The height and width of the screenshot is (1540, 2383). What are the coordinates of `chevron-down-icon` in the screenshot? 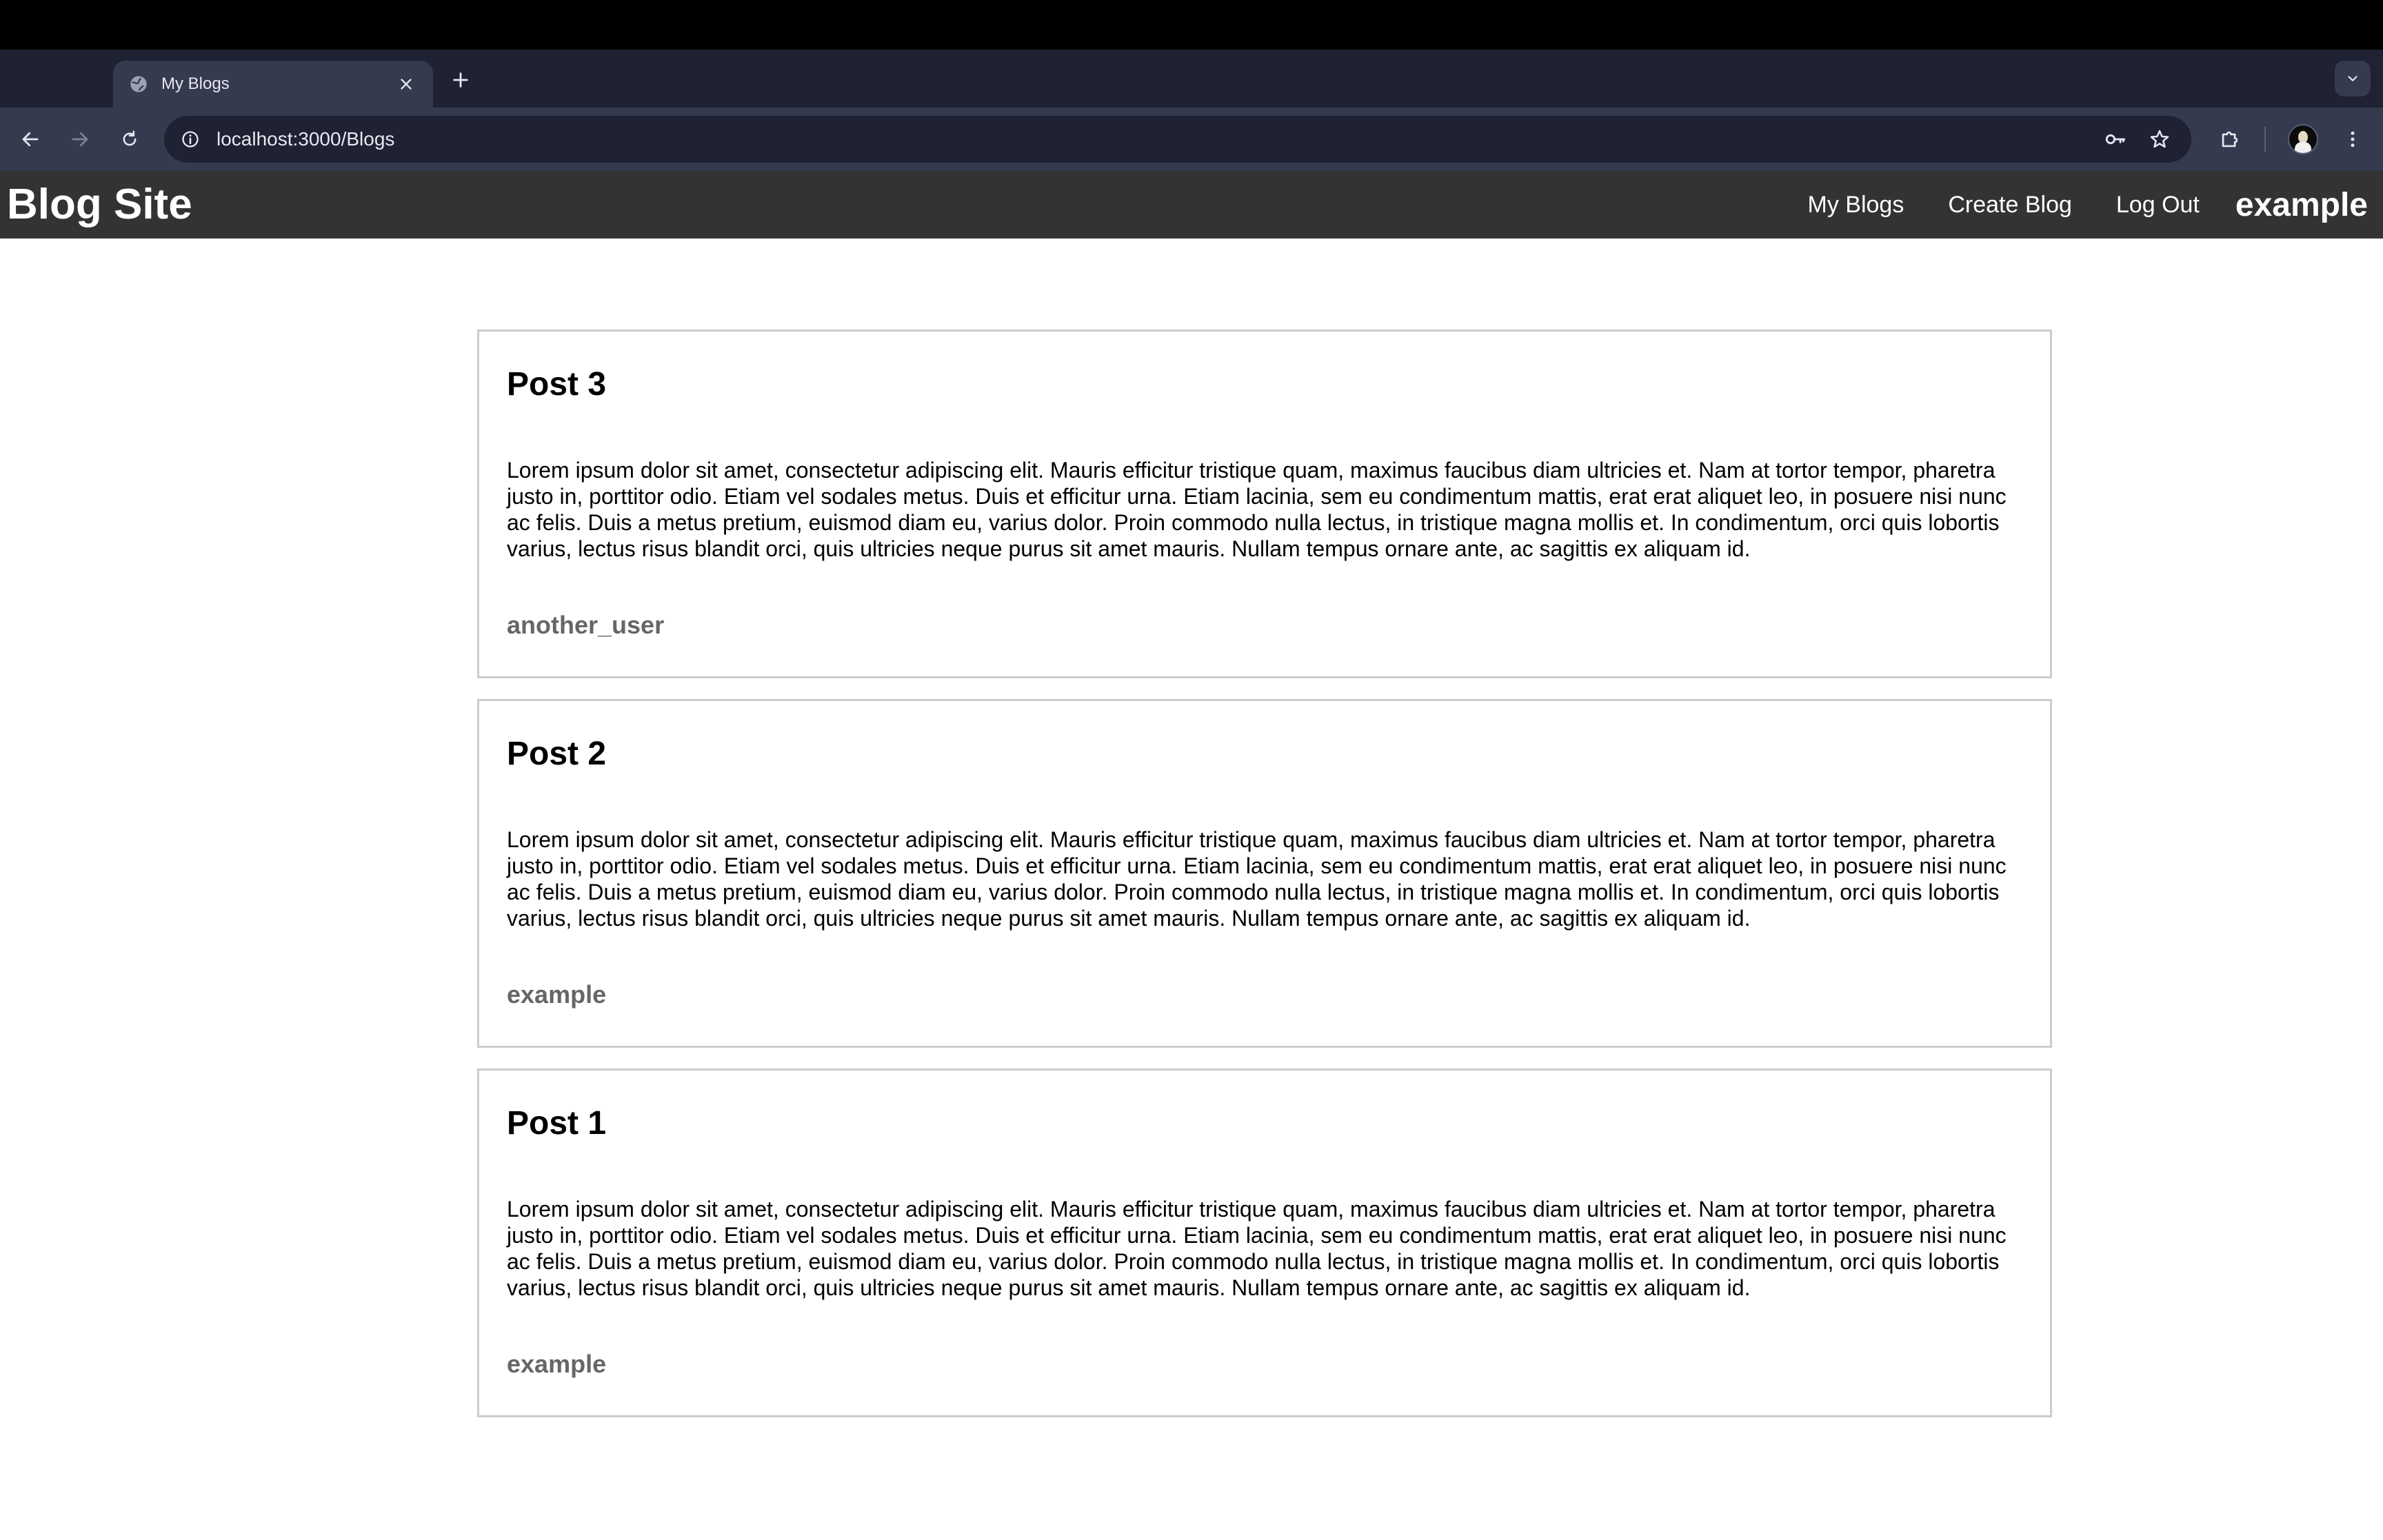 It's located at (2353, 79).